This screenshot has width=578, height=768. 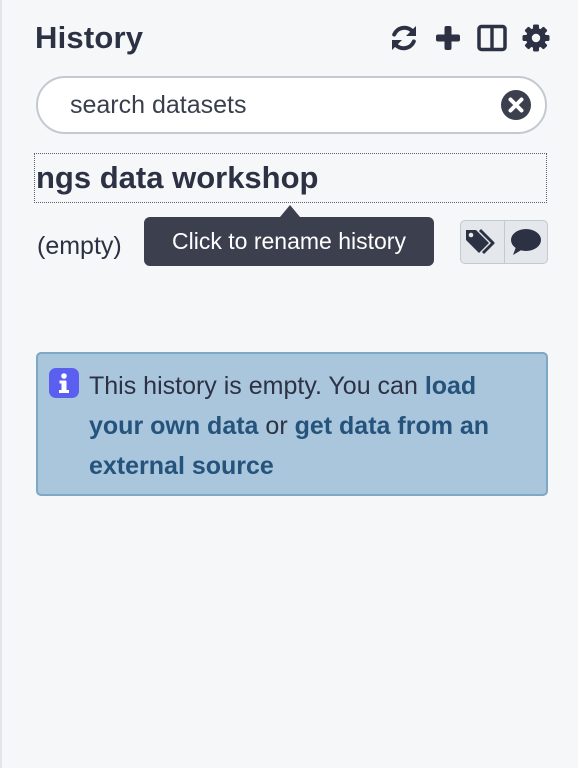 I want to click on comment-icon, so click(x=525, y=242).